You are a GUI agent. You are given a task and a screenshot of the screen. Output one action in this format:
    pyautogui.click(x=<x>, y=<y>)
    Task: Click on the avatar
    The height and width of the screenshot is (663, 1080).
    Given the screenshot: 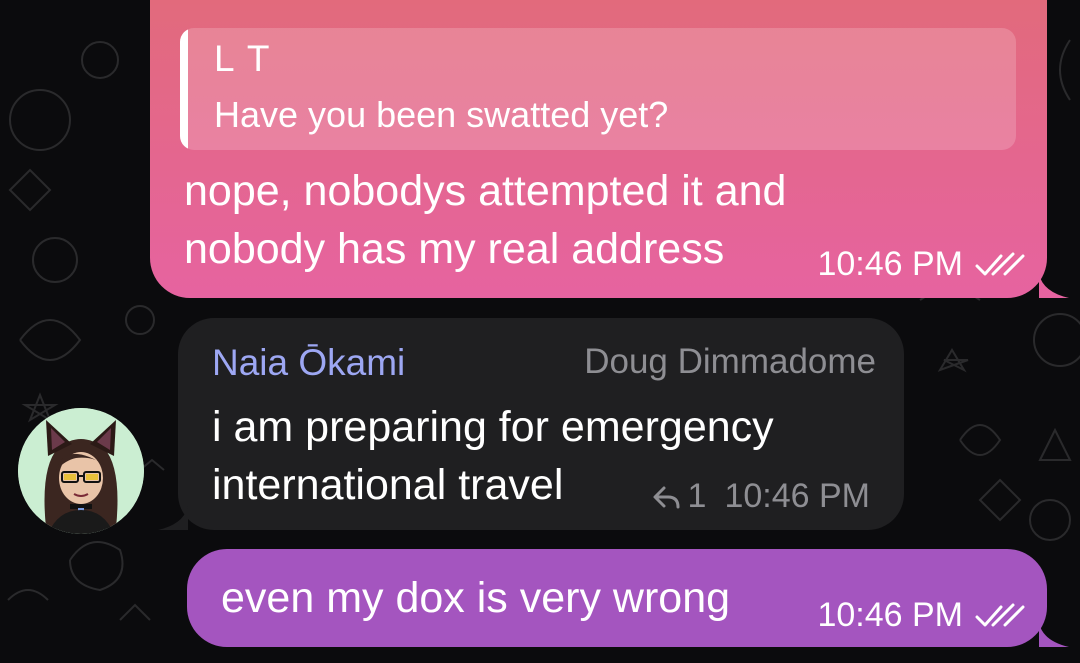 What is the action you would take?
    pyautogui.click(x=81, y=471)
    